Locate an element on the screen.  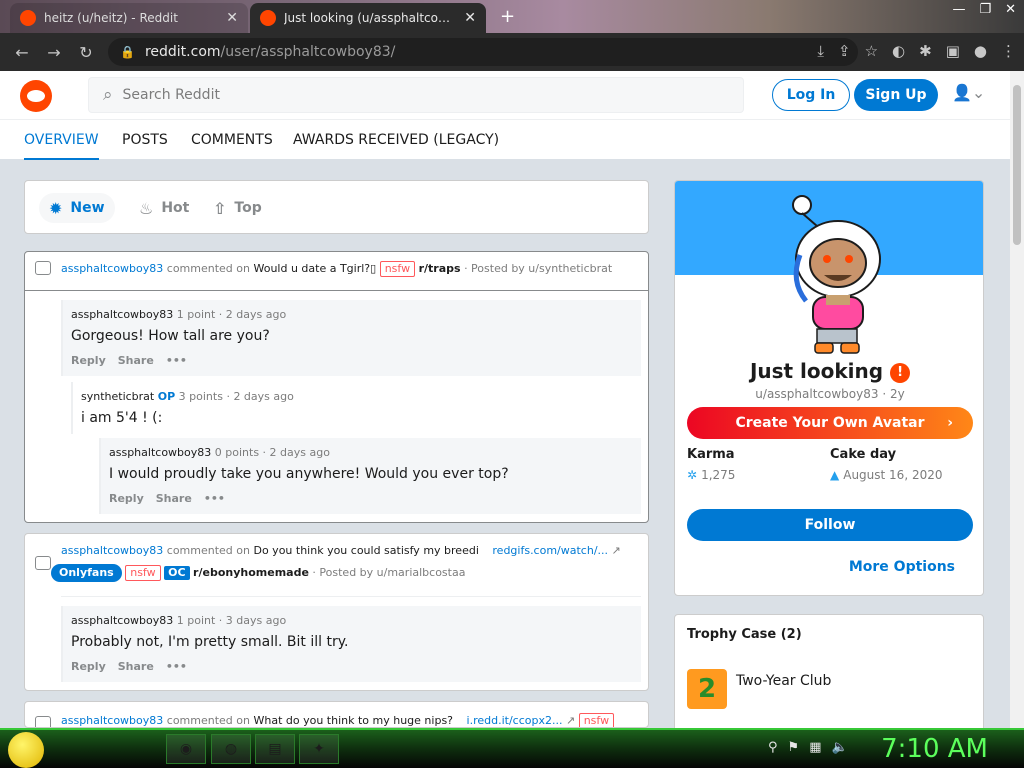
folder-taskbar-icon: ▤ is located at coordinates (275, 749).